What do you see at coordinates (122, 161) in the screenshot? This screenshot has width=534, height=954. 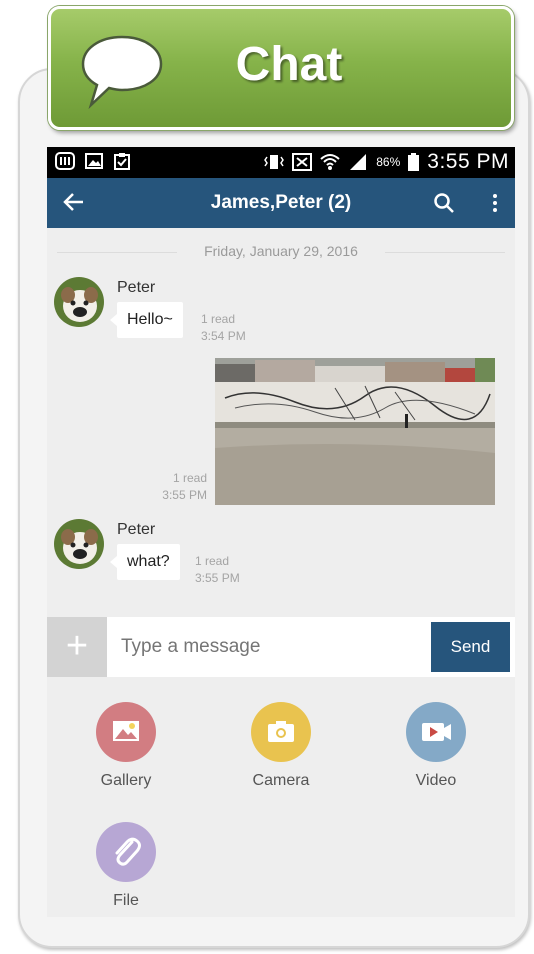 I see `clipboard-notification-icon` at bounding box center [122, 161].